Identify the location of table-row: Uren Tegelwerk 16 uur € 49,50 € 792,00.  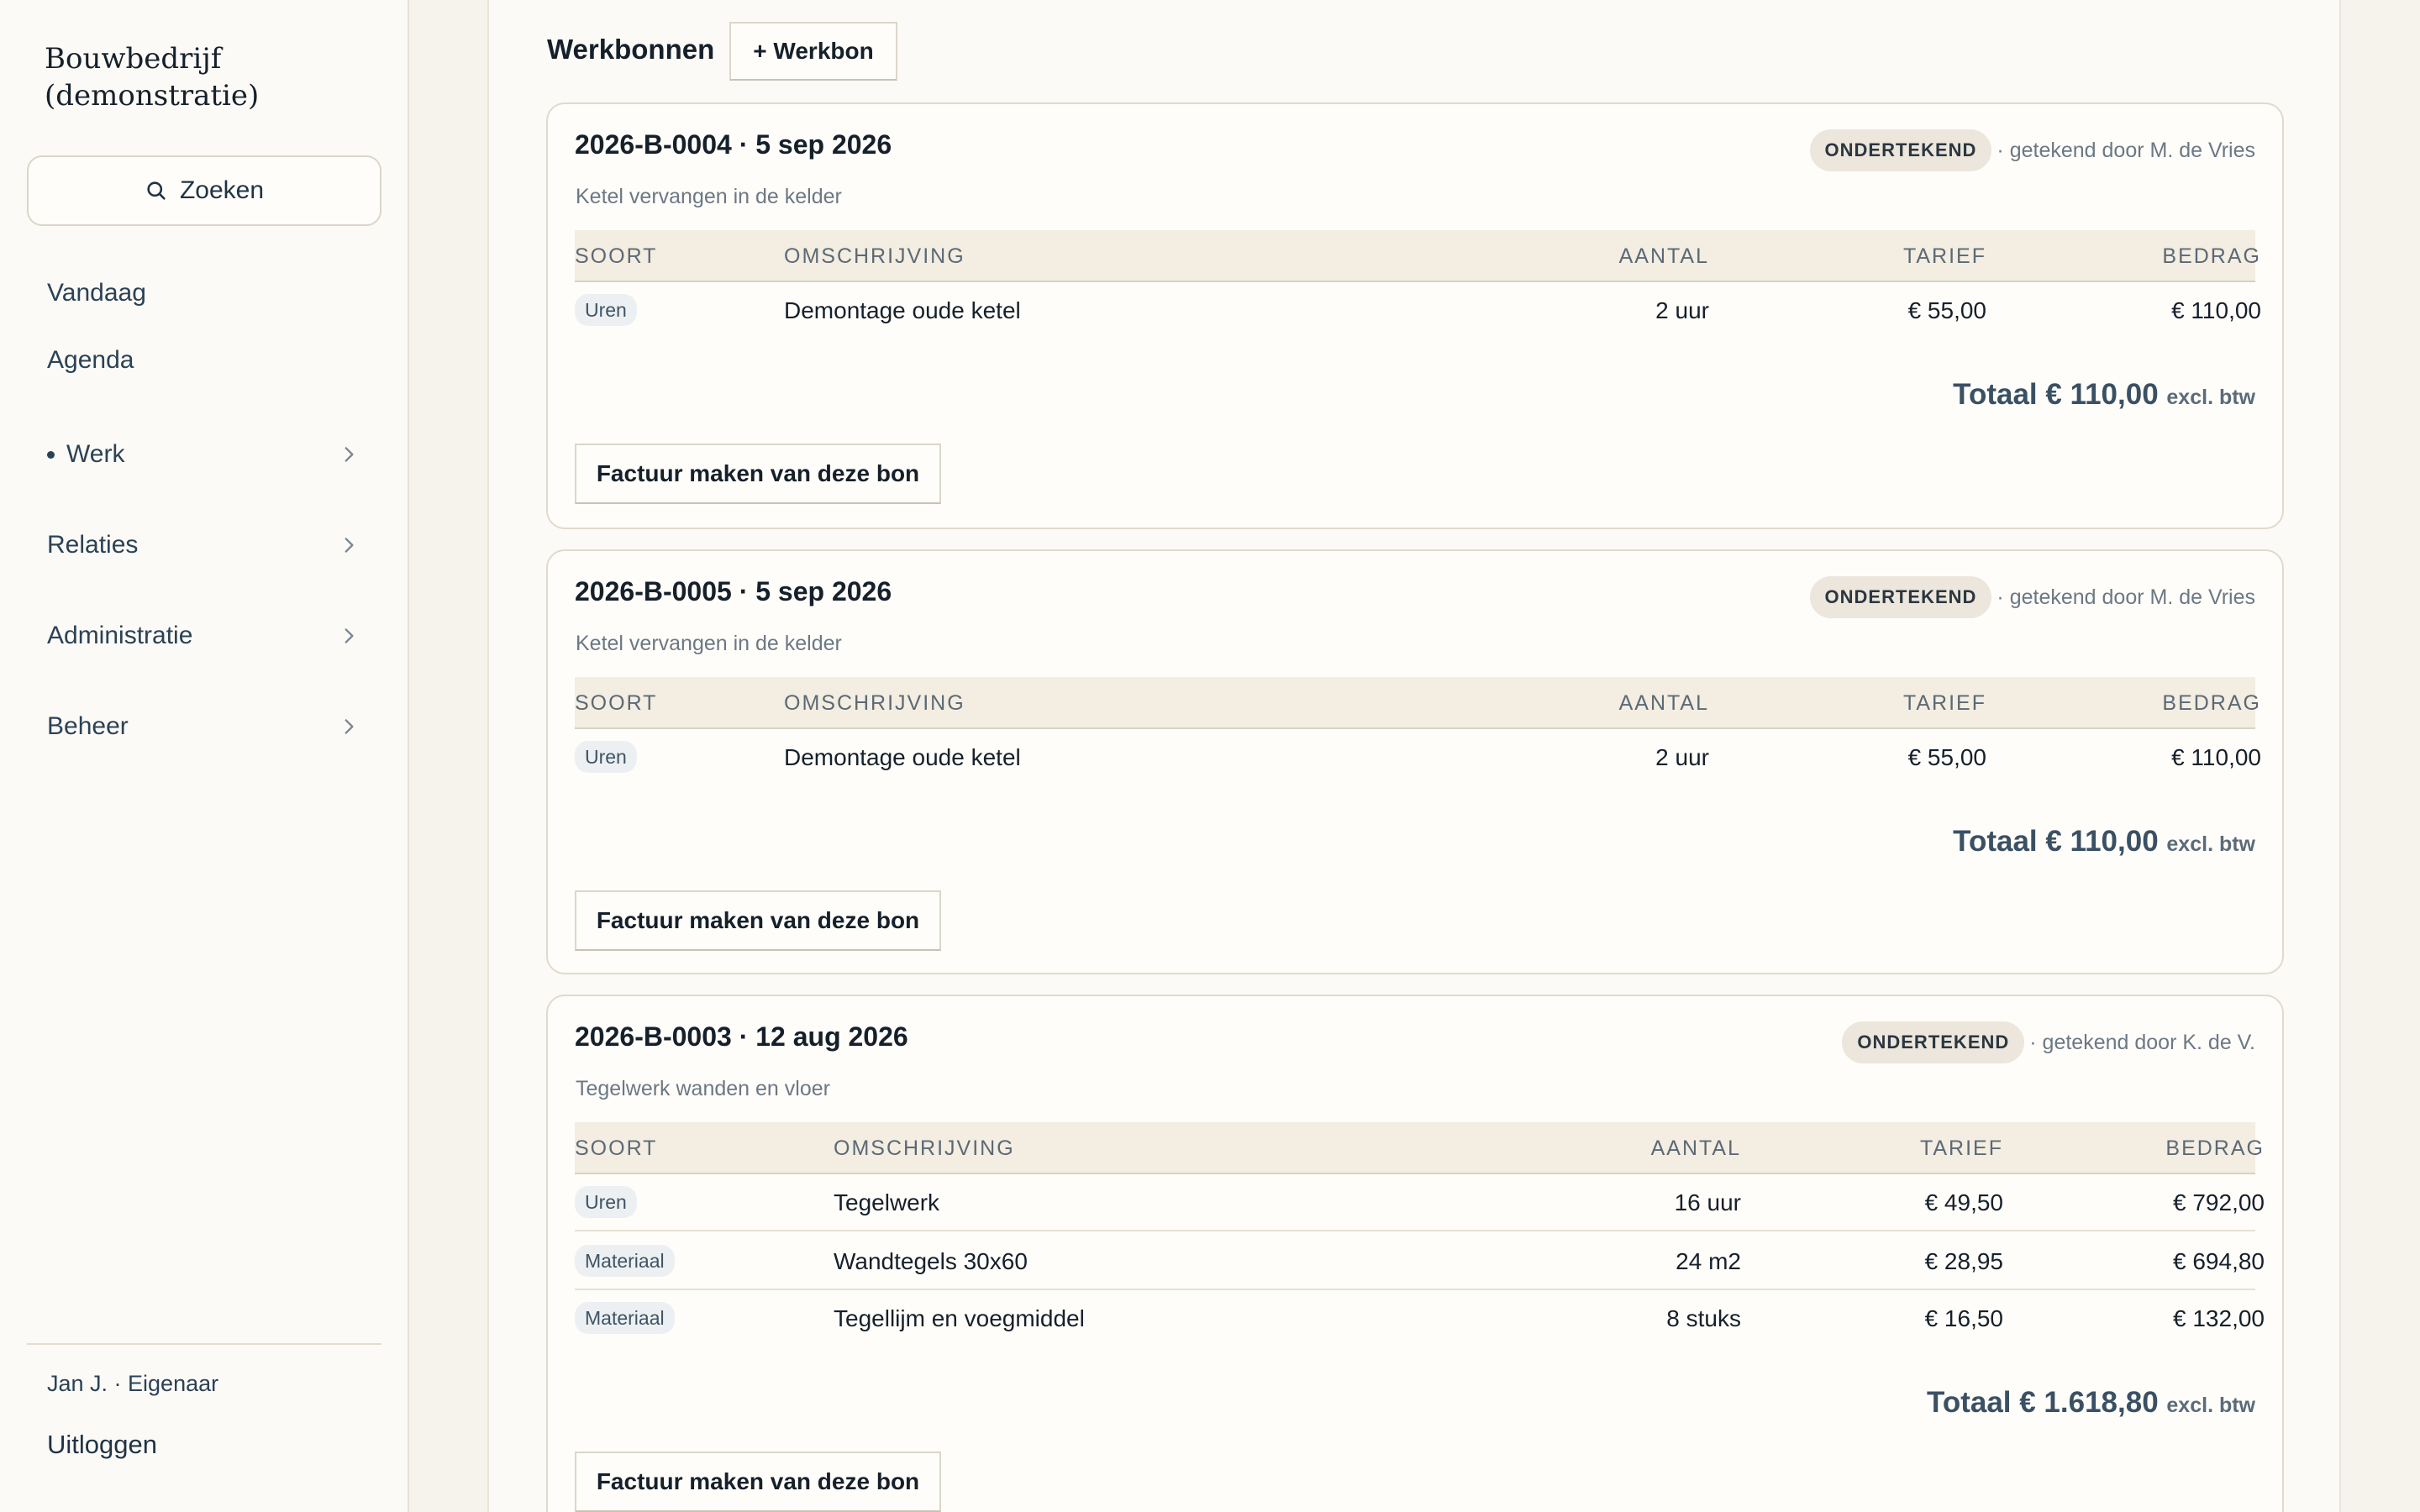
(1420, 1202).